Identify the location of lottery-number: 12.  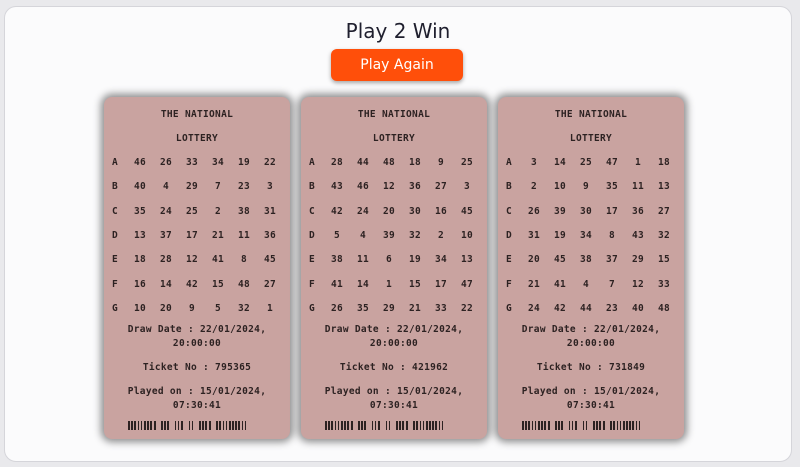
(389, 187).